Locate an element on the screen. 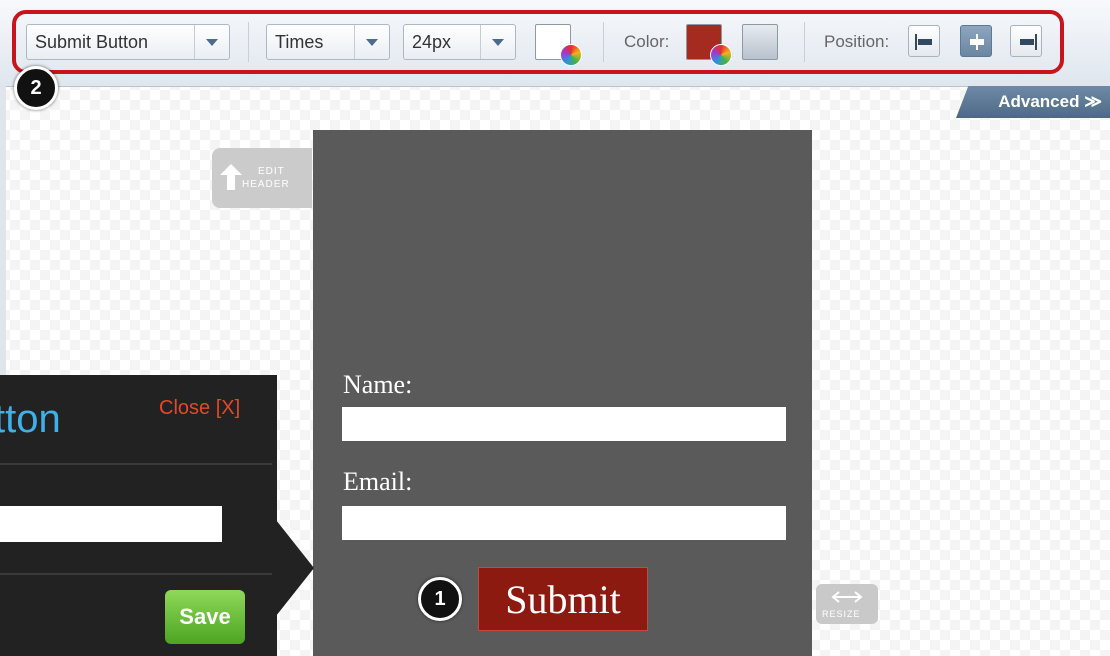  canvas-left-border is located at coordinates (3, 236).